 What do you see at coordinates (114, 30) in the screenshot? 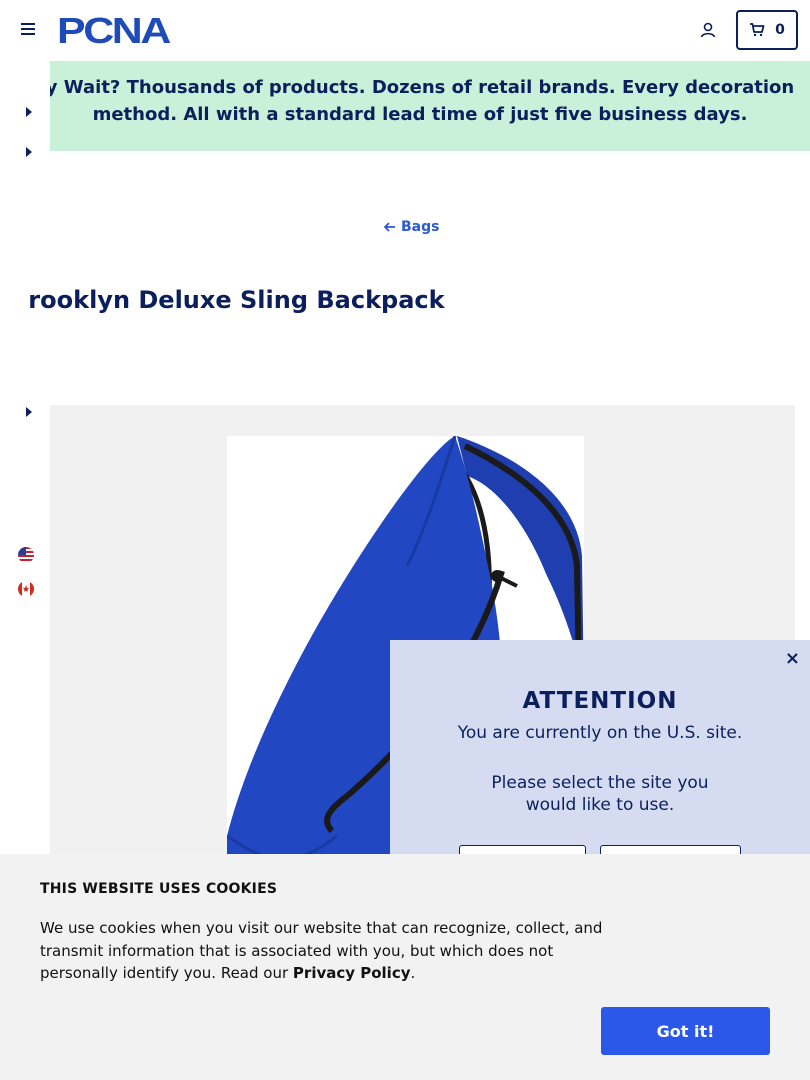
I see `svg-text: PCNA` at bounding box center [114, 30].